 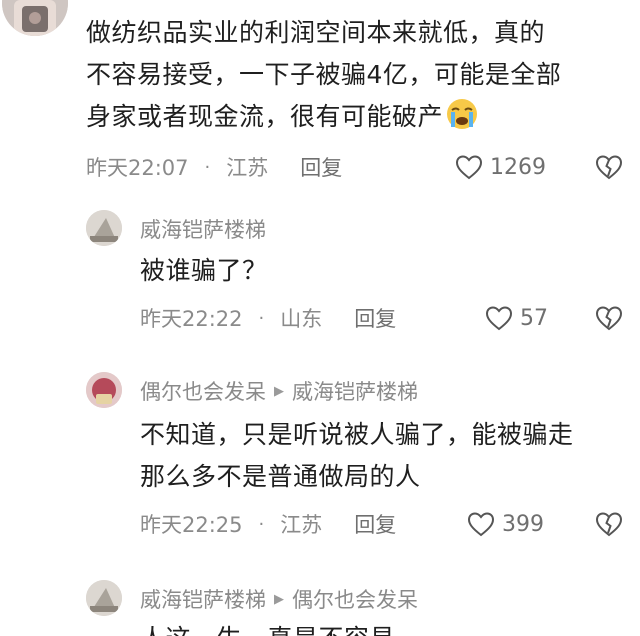 I want to click on timestamp: 昨天22:07, so click(x=137, y=168).